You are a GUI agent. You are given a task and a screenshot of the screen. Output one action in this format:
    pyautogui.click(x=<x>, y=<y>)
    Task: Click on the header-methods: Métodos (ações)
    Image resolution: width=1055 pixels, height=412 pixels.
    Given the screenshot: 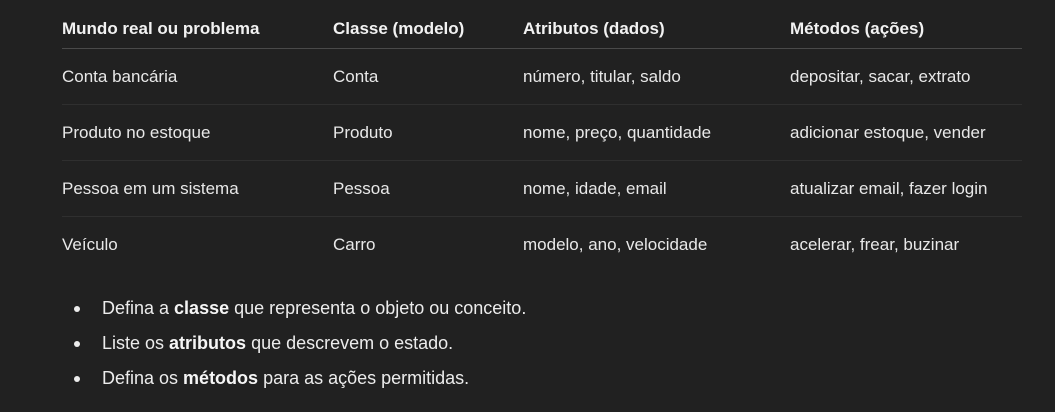 What is the action you would take?
    pyautogui.click(x=906, y=29)
    